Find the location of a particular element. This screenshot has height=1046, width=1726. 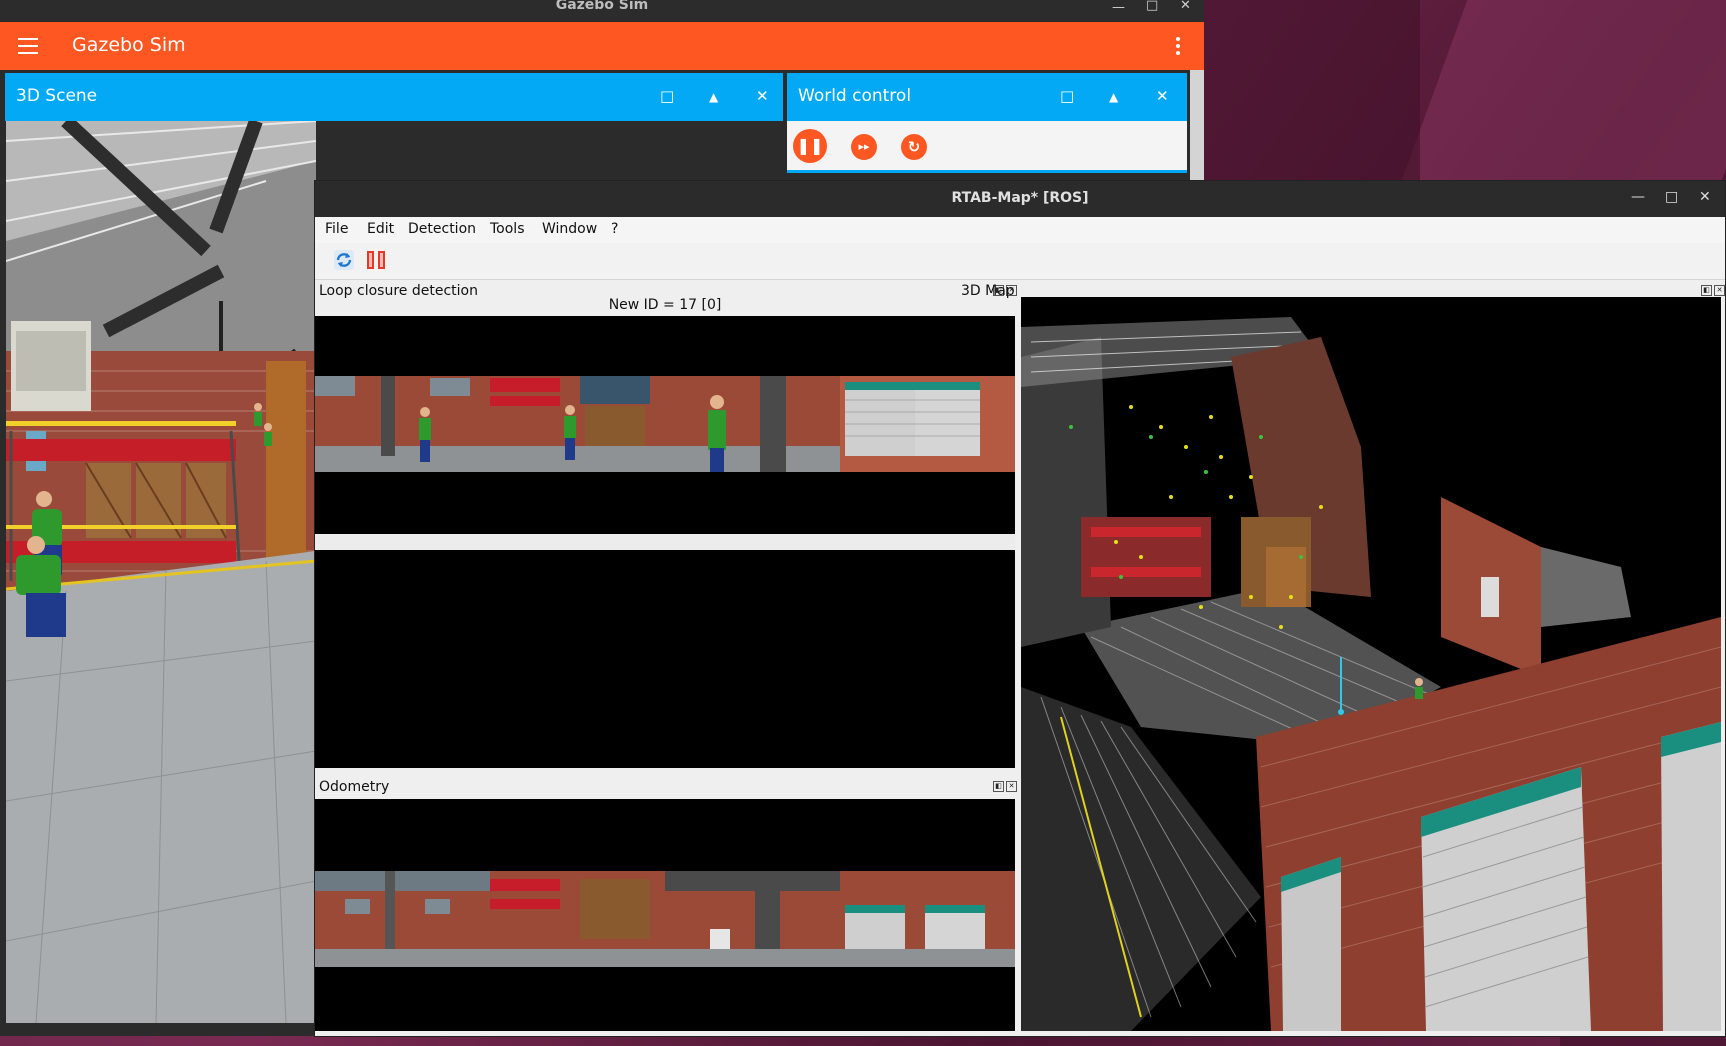

odometry-title: Odometry is located at coordinates (354, 787).